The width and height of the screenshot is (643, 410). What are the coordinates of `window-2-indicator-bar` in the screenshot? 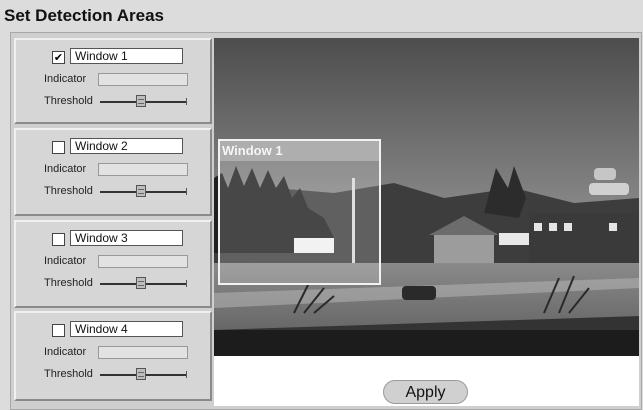 It's located at (143, 169).